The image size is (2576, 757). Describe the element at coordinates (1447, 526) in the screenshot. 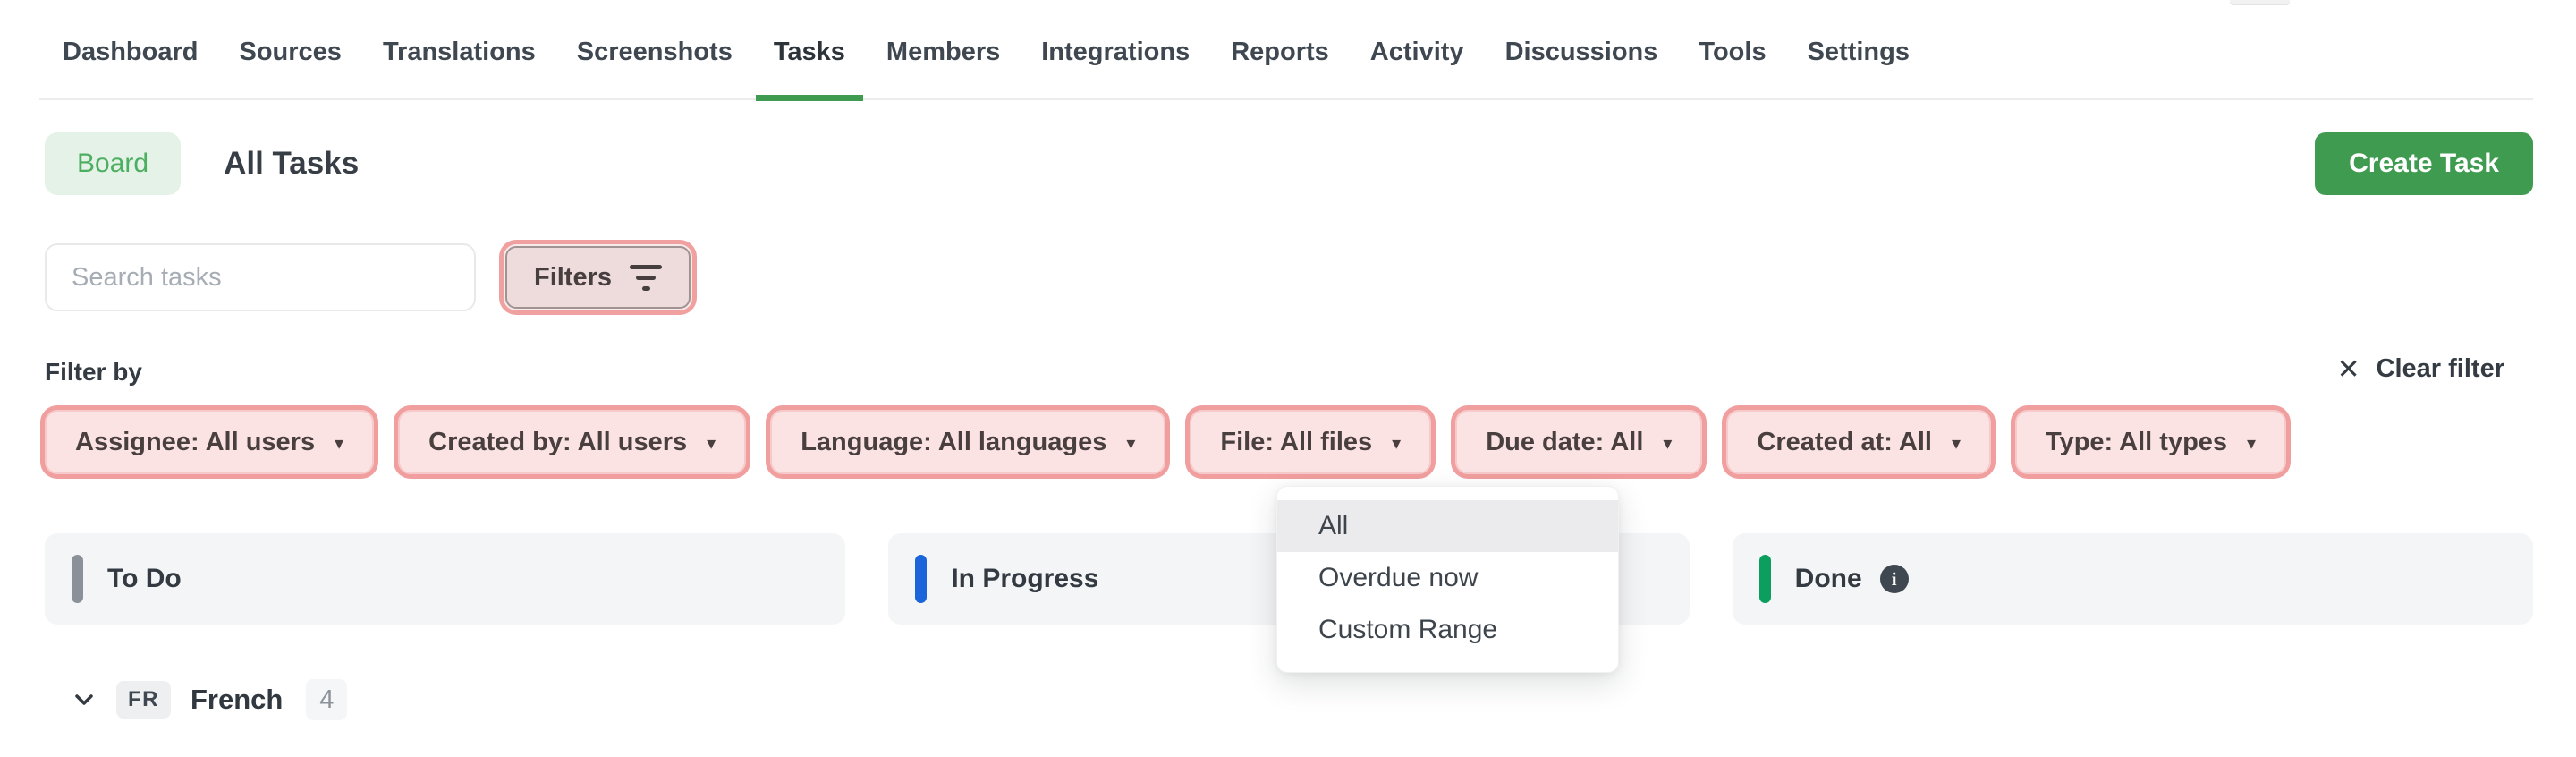

I see `menu-item-all: All` at that location.